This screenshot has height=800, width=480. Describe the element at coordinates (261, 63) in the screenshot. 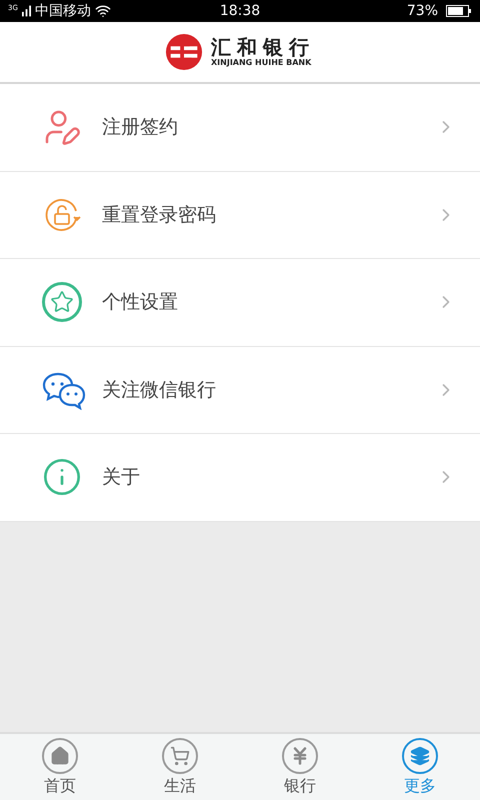

I see `bank-subtitle: XINJIANG HUIHE BANK` at that location.